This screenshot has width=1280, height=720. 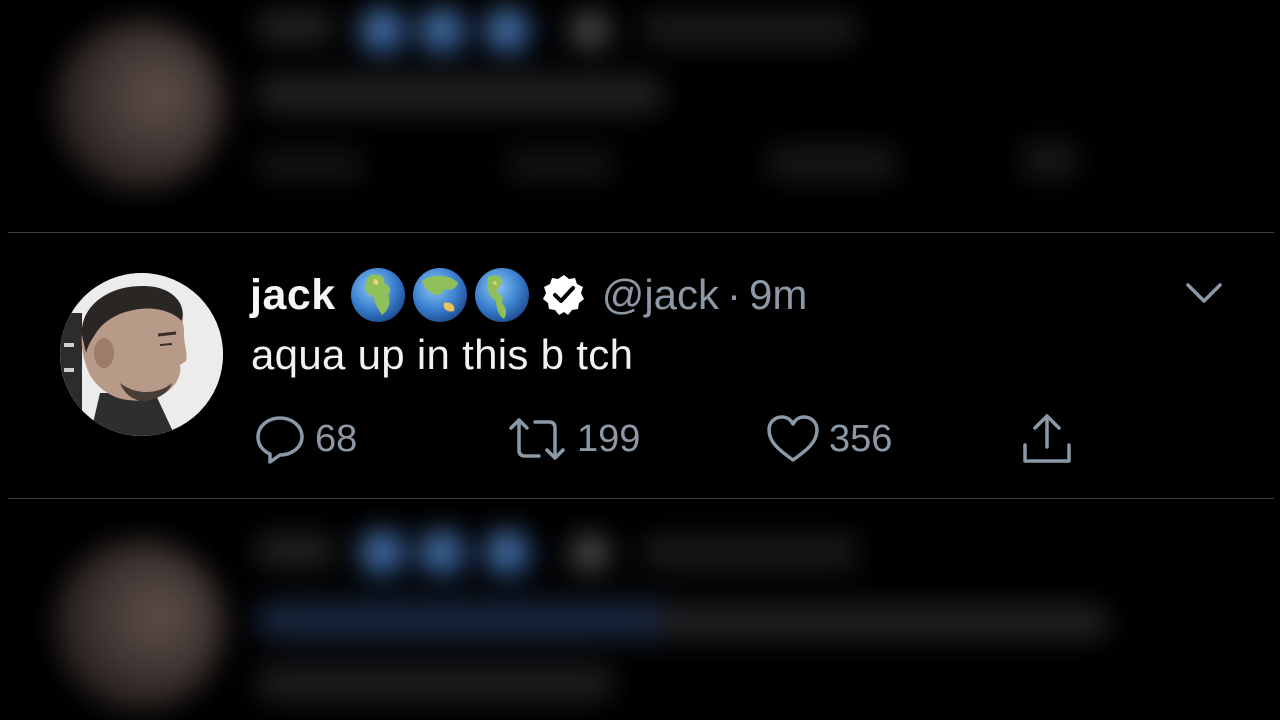 What do you see at coordinates (501, 295) in the screenshot?
I see `globe-americas-icon` at bounding box center [501, 295].